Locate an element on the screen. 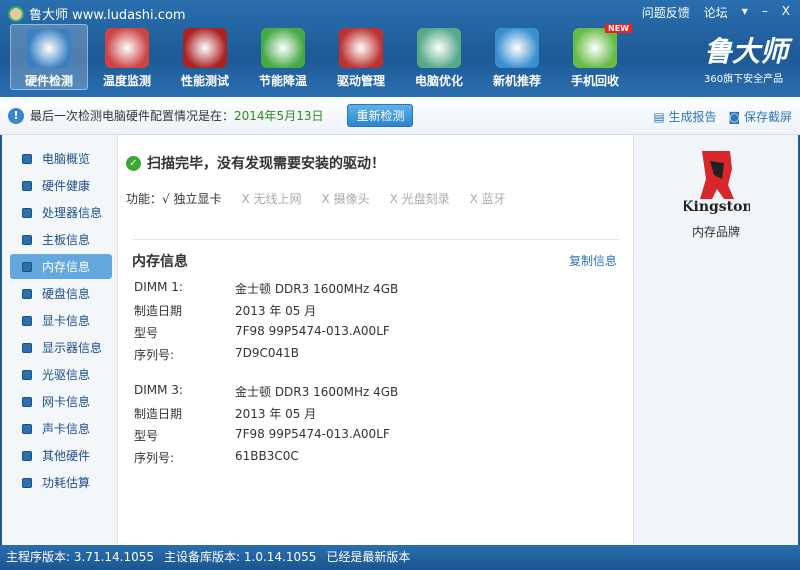 The height and width of the screenshot is (570, 800). info-icon: ! is located at coordinates (16, 115).